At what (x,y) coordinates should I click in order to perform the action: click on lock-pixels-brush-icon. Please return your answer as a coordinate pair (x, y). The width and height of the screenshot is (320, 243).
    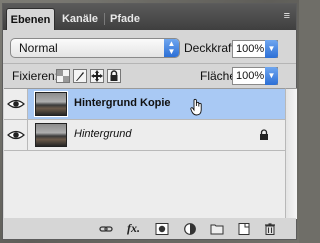
    Looking at the image, I should click on (80, 76).